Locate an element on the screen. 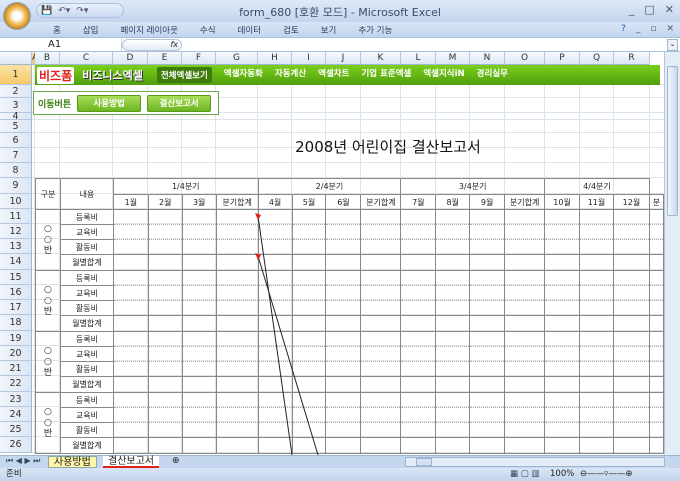 The height and width of the screenshot is (481, 680). zoom-slider: ⊖——▿——⊕ is located at coordinates (606, 474).